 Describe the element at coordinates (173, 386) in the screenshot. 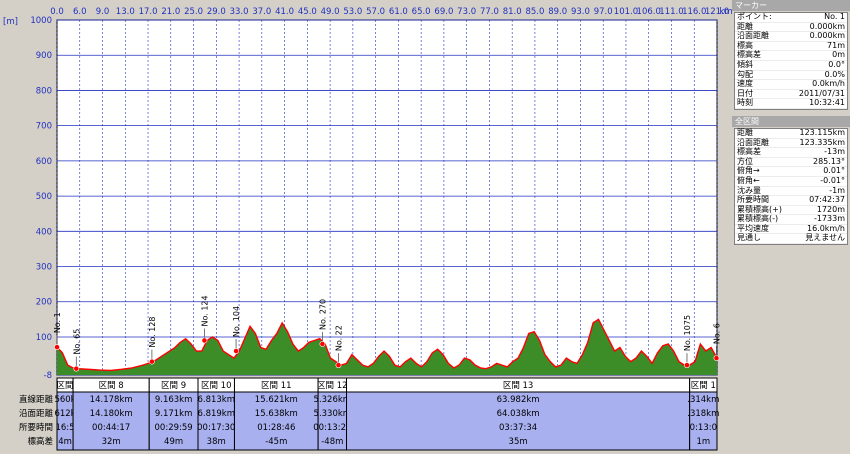

I see `section-name: 区間 9` at that location.